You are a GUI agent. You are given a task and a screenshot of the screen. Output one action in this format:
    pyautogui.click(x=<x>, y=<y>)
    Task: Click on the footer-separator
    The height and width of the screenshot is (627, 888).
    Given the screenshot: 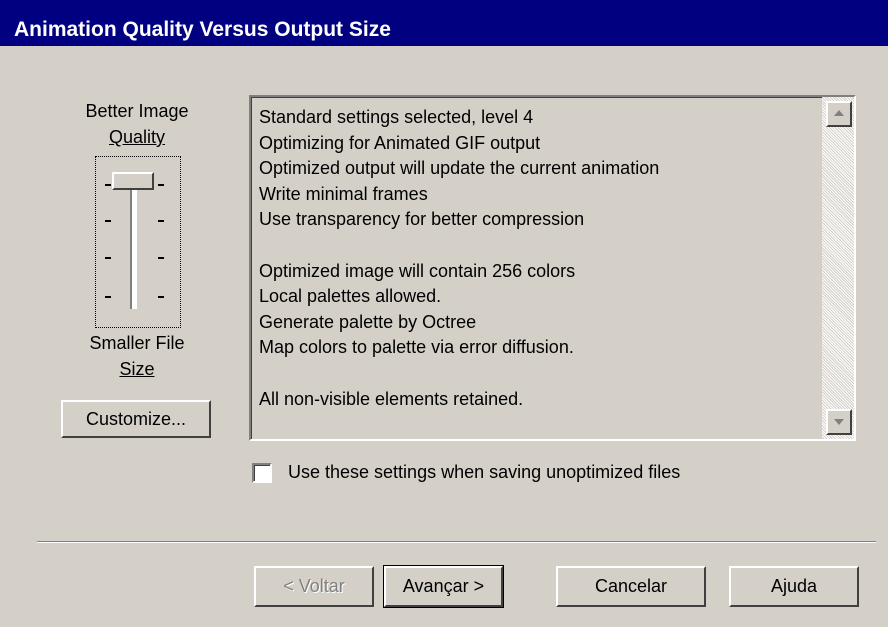 What is the action you would take?
    pyautogui.click(x=456, y=542)
    